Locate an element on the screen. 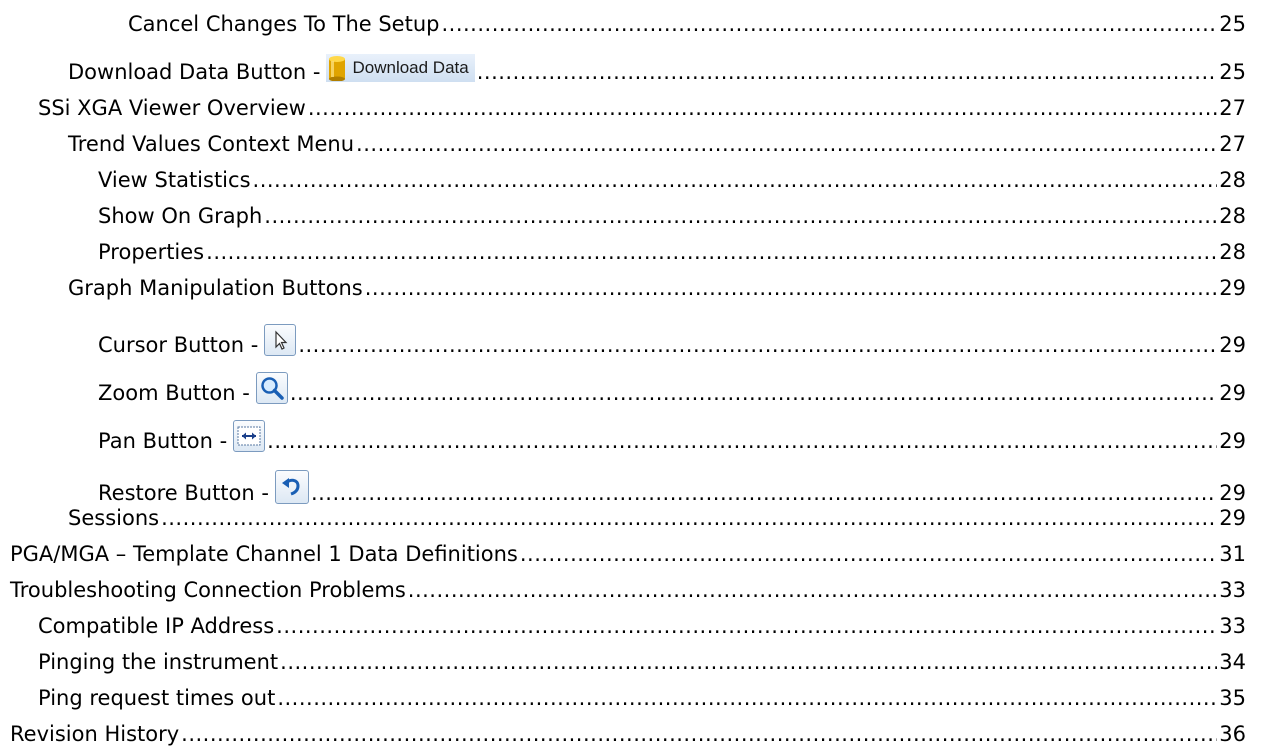 This screenshot has width=1264, height=749. toc-entry-sessions: Sessions 29 is located at coordinates (623, 518).